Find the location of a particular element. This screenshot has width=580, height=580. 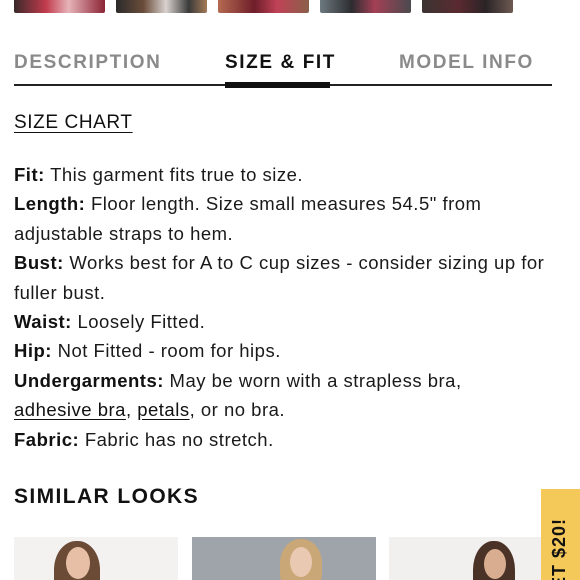

length-label: Length: is located at coordinates (50, 204).